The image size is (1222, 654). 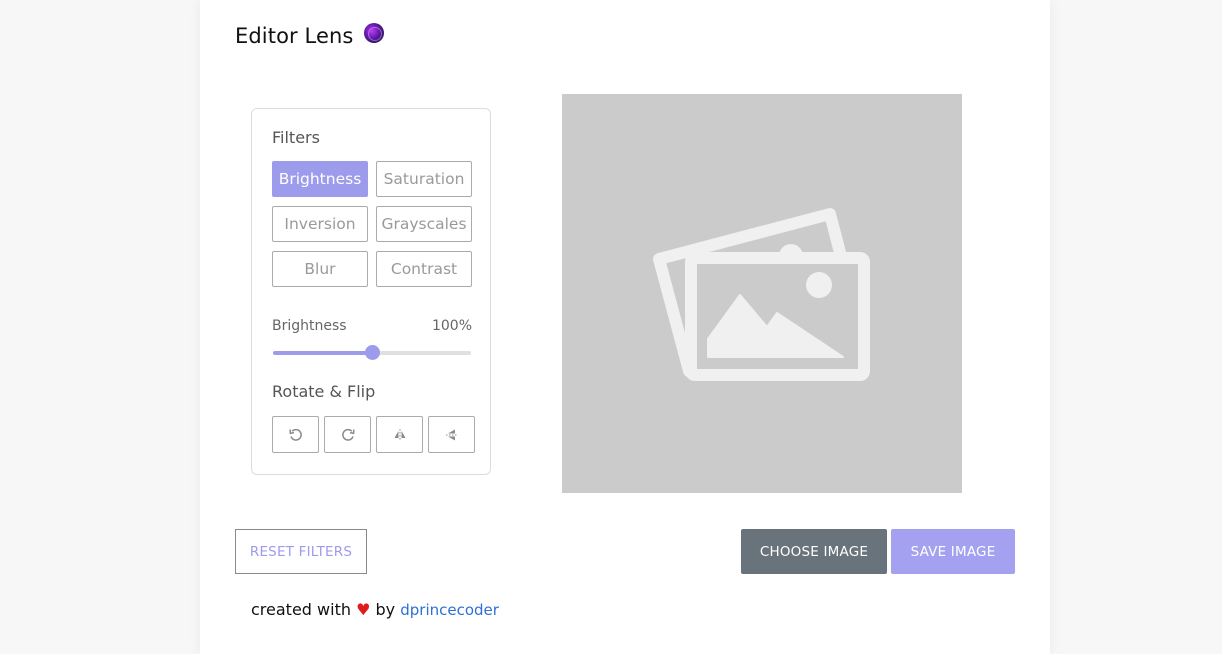 What do you see at coordinates (294, 36) in the screenshot?
I see `app-title: Editor Lens` at bounding box center [294, 36].